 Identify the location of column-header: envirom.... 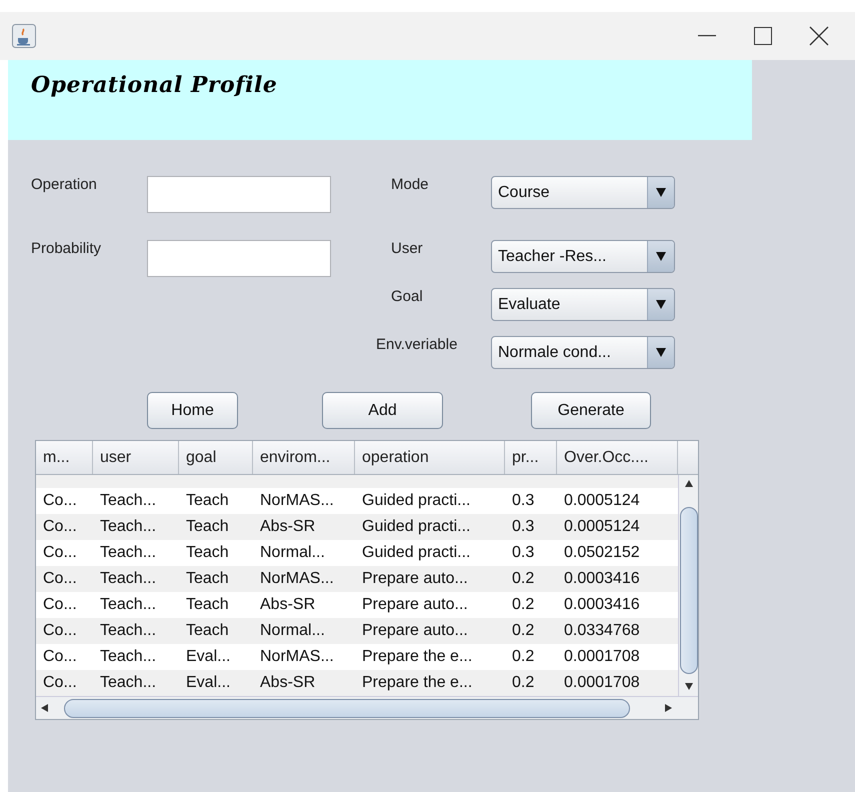
(304, 457).